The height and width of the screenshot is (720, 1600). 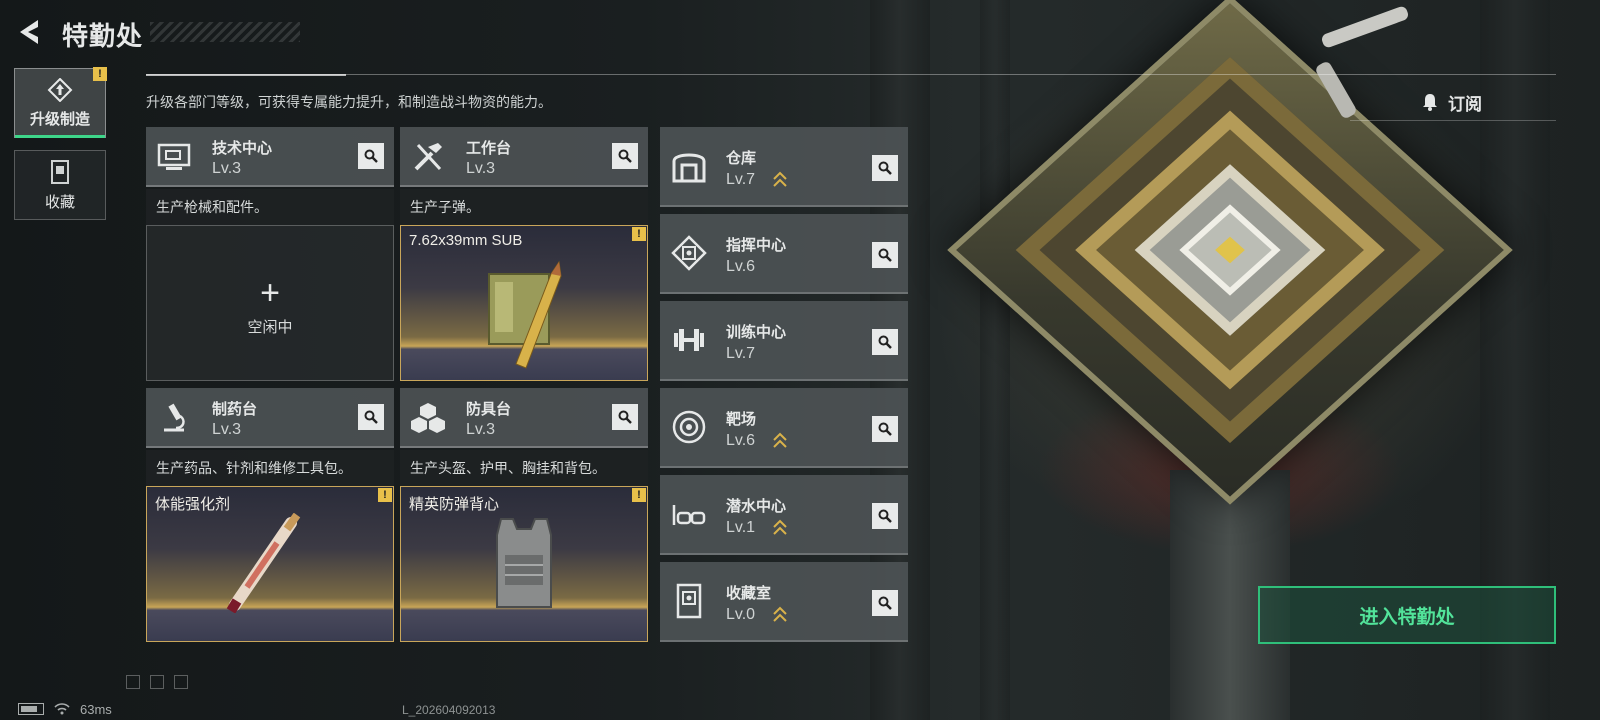 I want to click on warehouse-icon, so click(x=689, y=168).